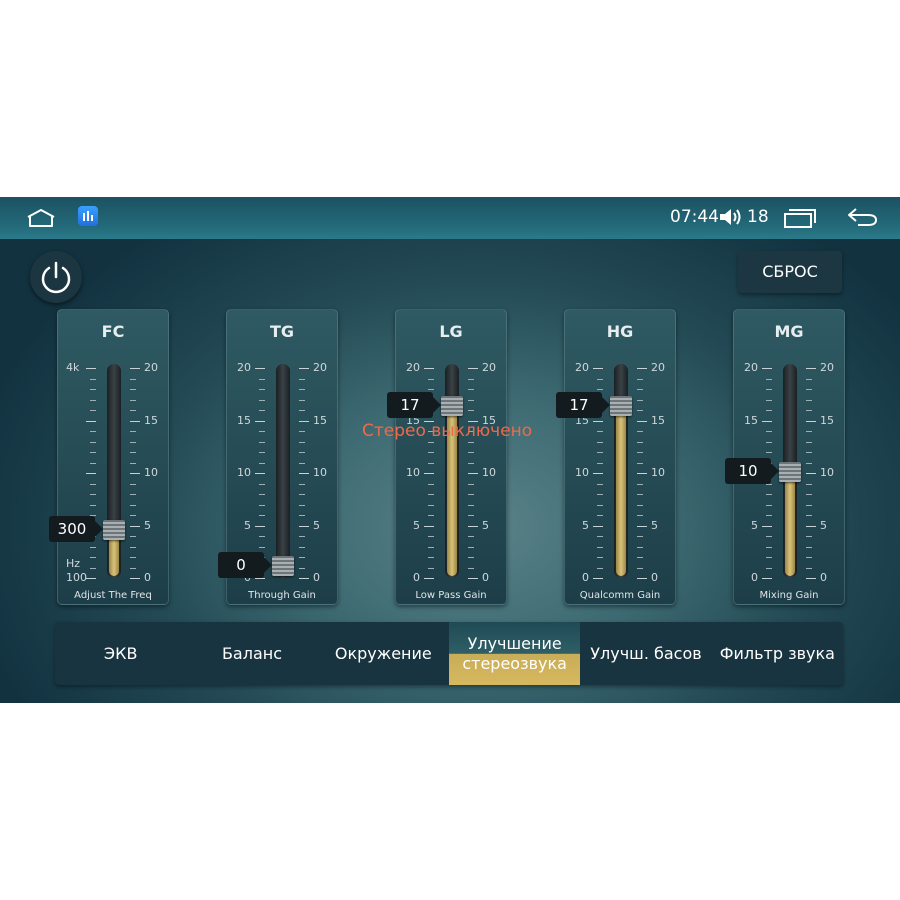 The width and height of the screenshot is (900, 900). What do you see at coordinates (251, 653) in the screenshot?
I see `tab-balance: Баланс` at bounding box center [251, 653].